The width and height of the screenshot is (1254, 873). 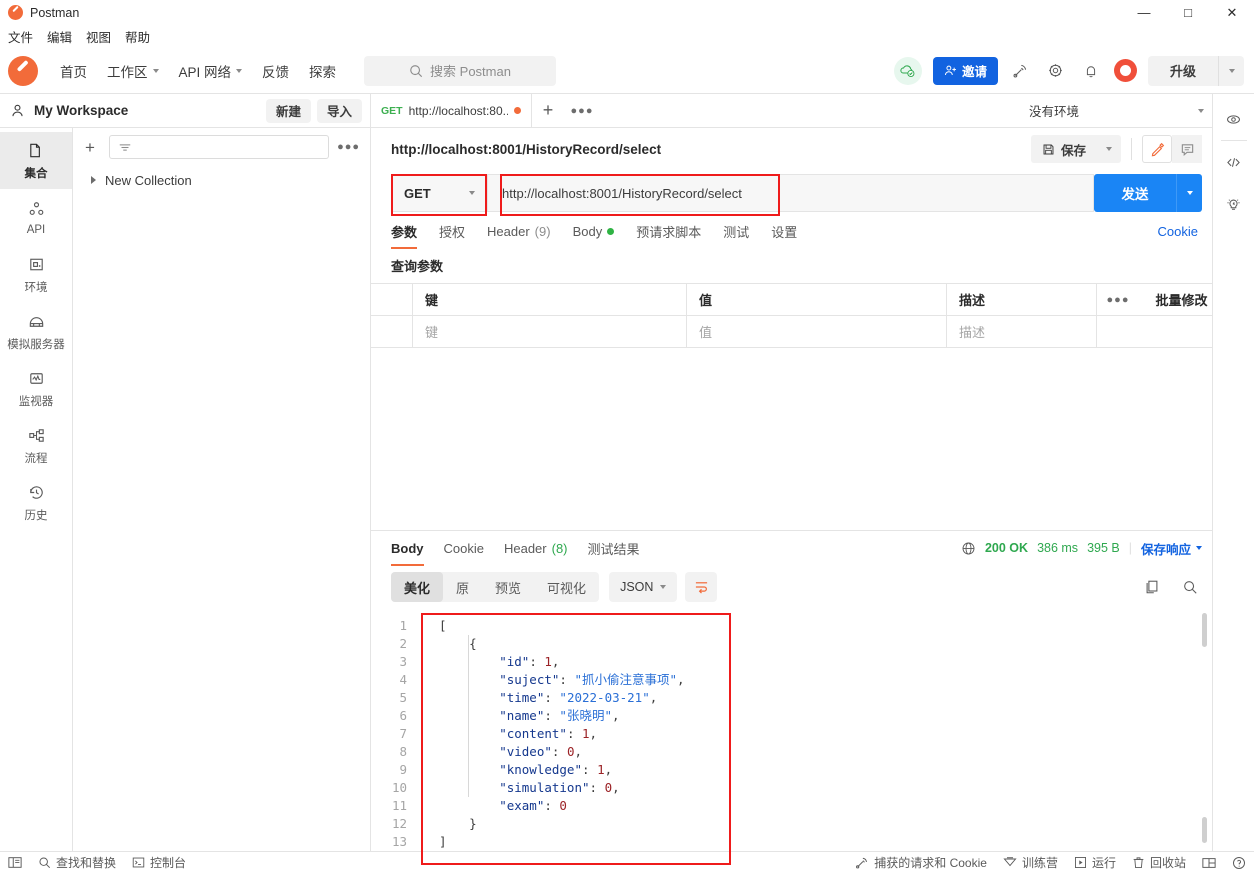 What do you see at coordinates (133, 71) in the screenshot?
I see `nav-workspaces: 工作区` at bounding box center [133, 71].